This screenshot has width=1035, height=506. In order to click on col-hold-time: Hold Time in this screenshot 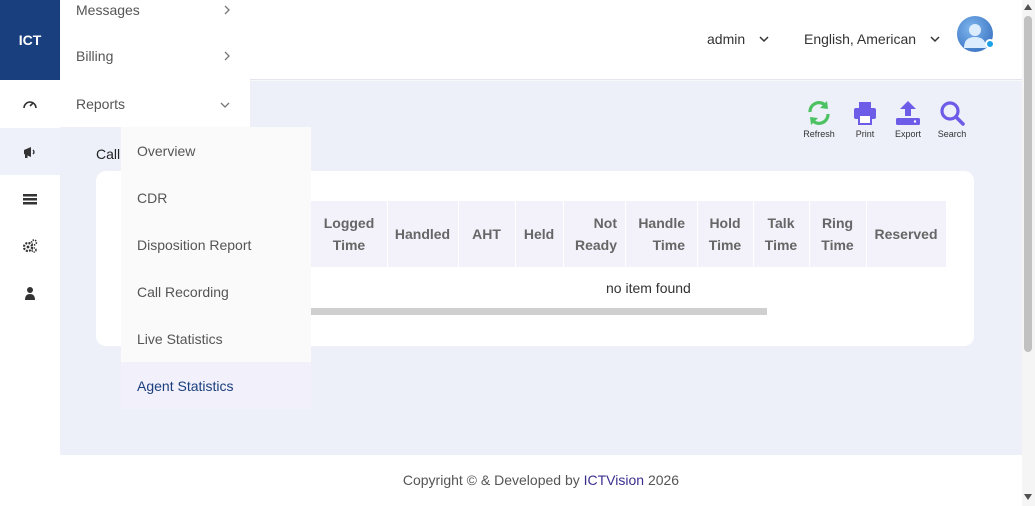, I will do `click(725, 234)`.